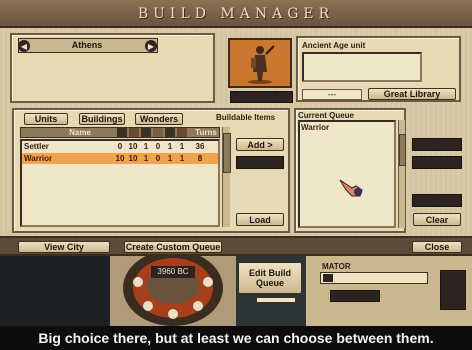 This screenshot has height=350, width=472. What do you see at coordinates (55, 291) in the screenshot?
I see `hud-map-area` at bounding box center [55, 291].